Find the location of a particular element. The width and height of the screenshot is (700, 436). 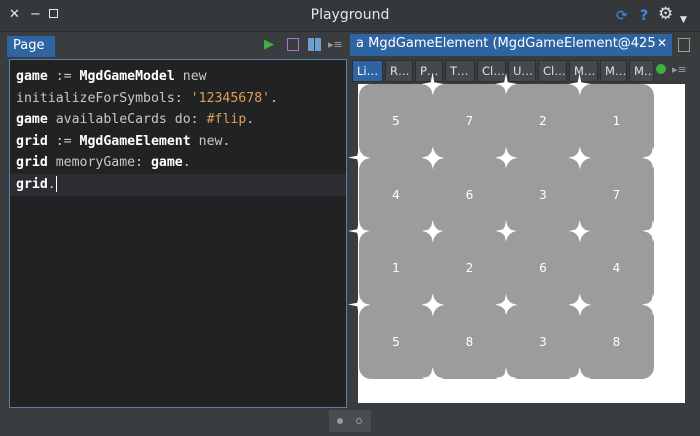

tab-inspector: a MgdGameElement (MgdGameElement@425 ✕ is located at coordinates (511, 45).